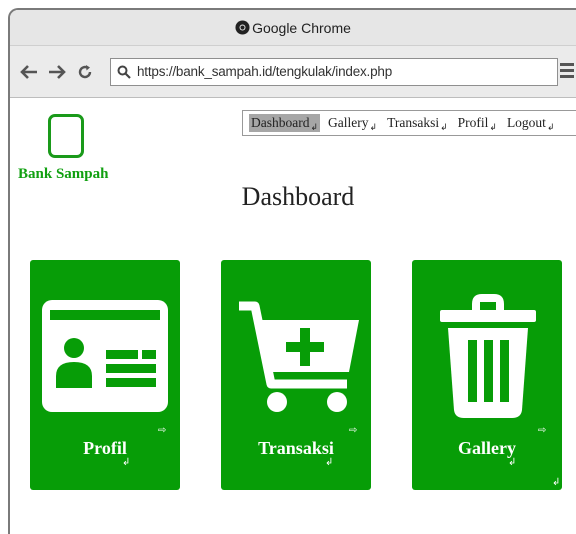 The image size is (576, 534). What do you see at coordinates (488, 356) in the screenshot?
I see `trash-bin-icon` at bounding box center [488, 356].